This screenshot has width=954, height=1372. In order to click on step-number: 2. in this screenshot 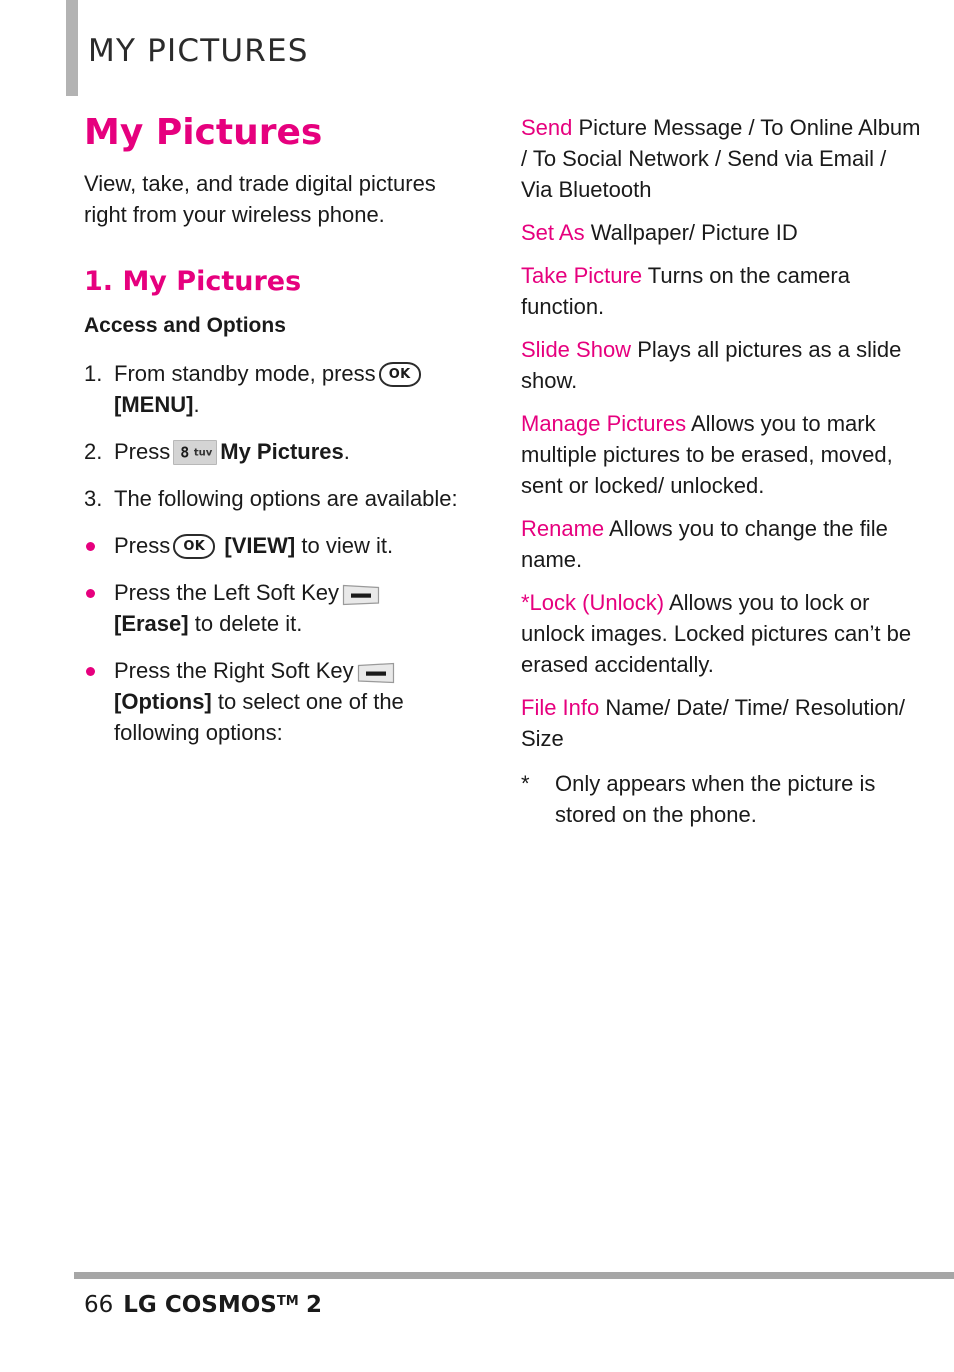, I will do `click(93, 451)`.